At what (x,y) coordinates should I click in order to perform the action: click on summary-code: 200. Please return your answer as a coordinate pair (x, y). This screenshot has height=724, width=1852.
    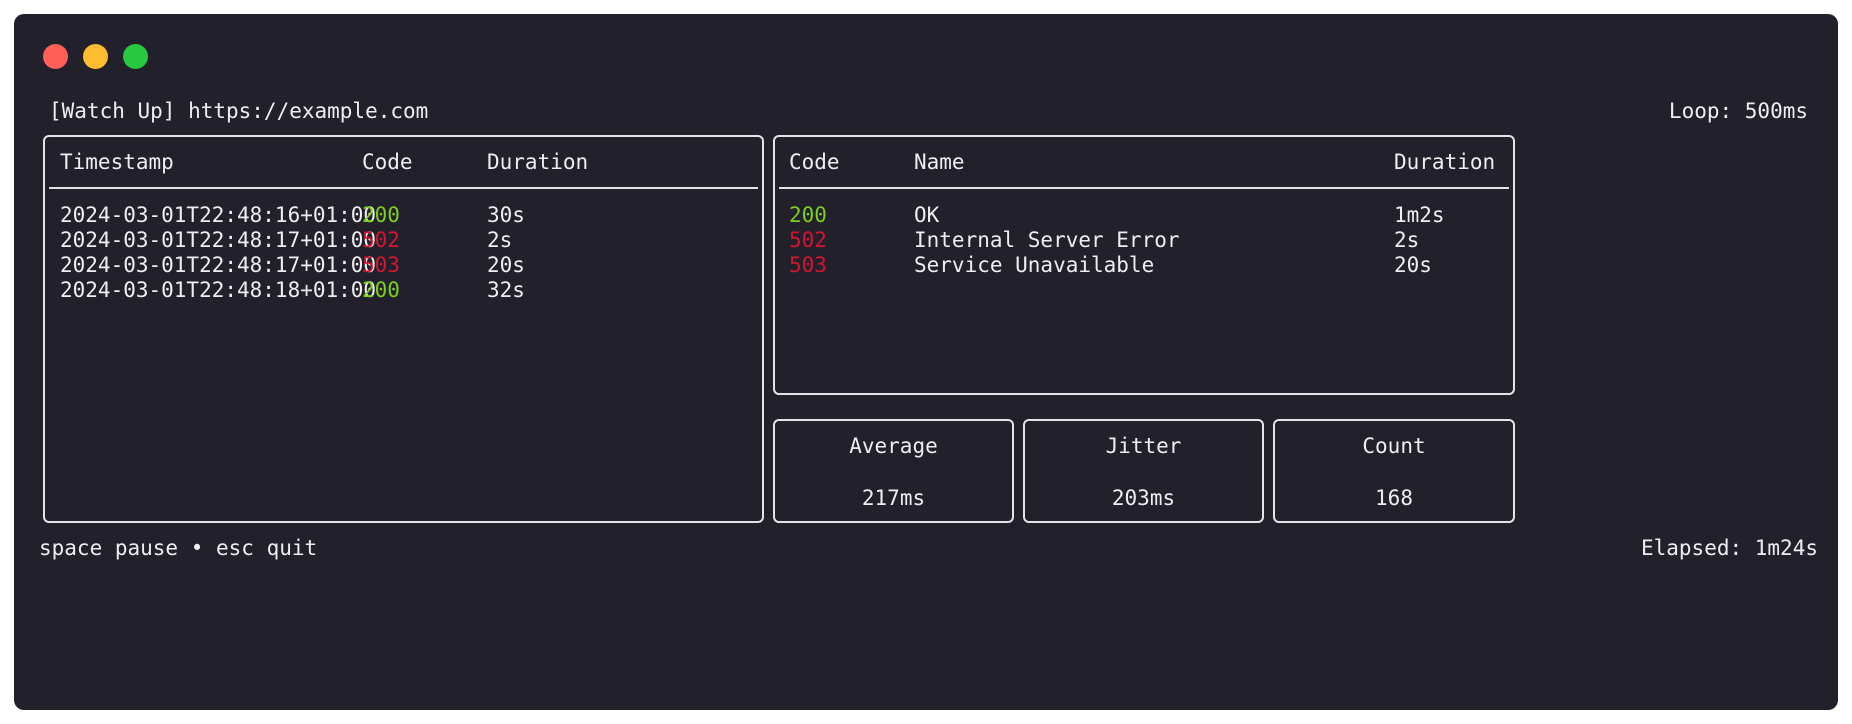
    Looking at the image, I should click on (808, 215).